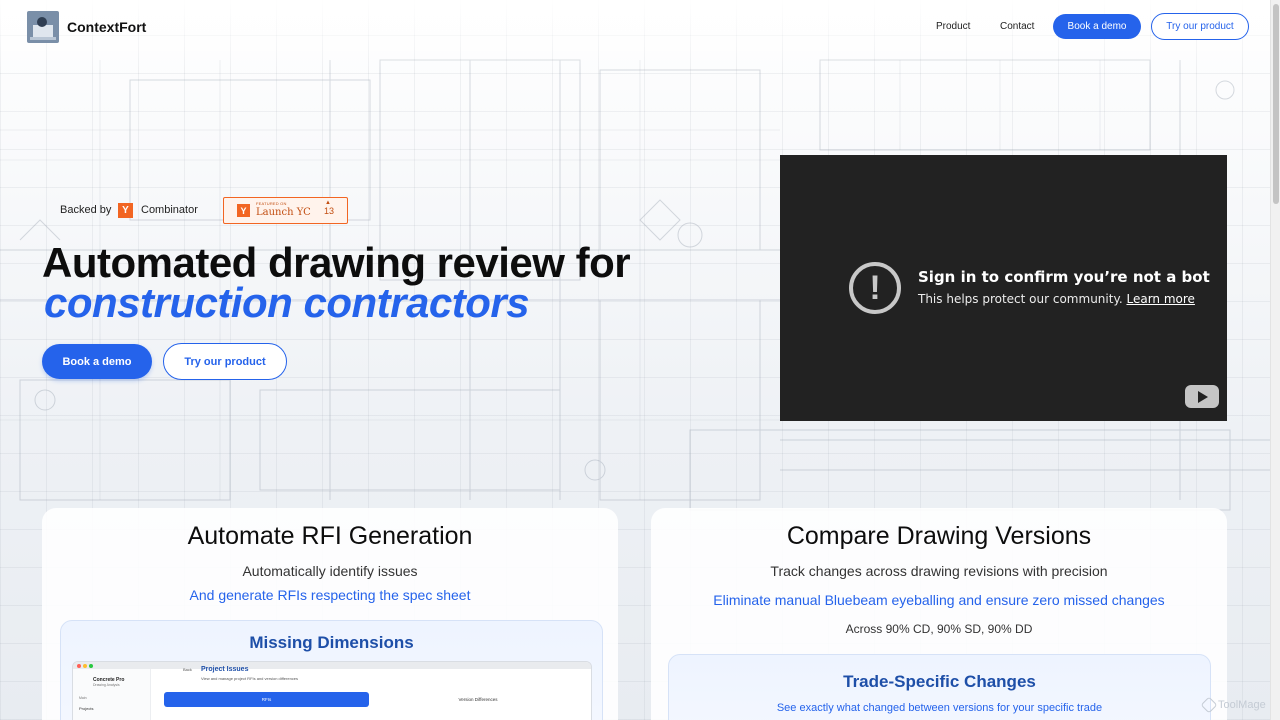 The height and width of the screenshot is (720, 1280). I want to click on window-titlebar, so click(332, 665).